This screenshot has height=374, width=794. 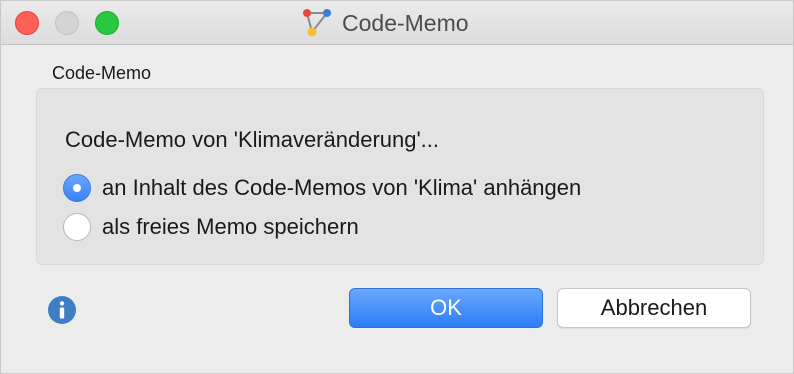 I want to click on cancel-button: Abbrechen, so click(x=654, y=308).